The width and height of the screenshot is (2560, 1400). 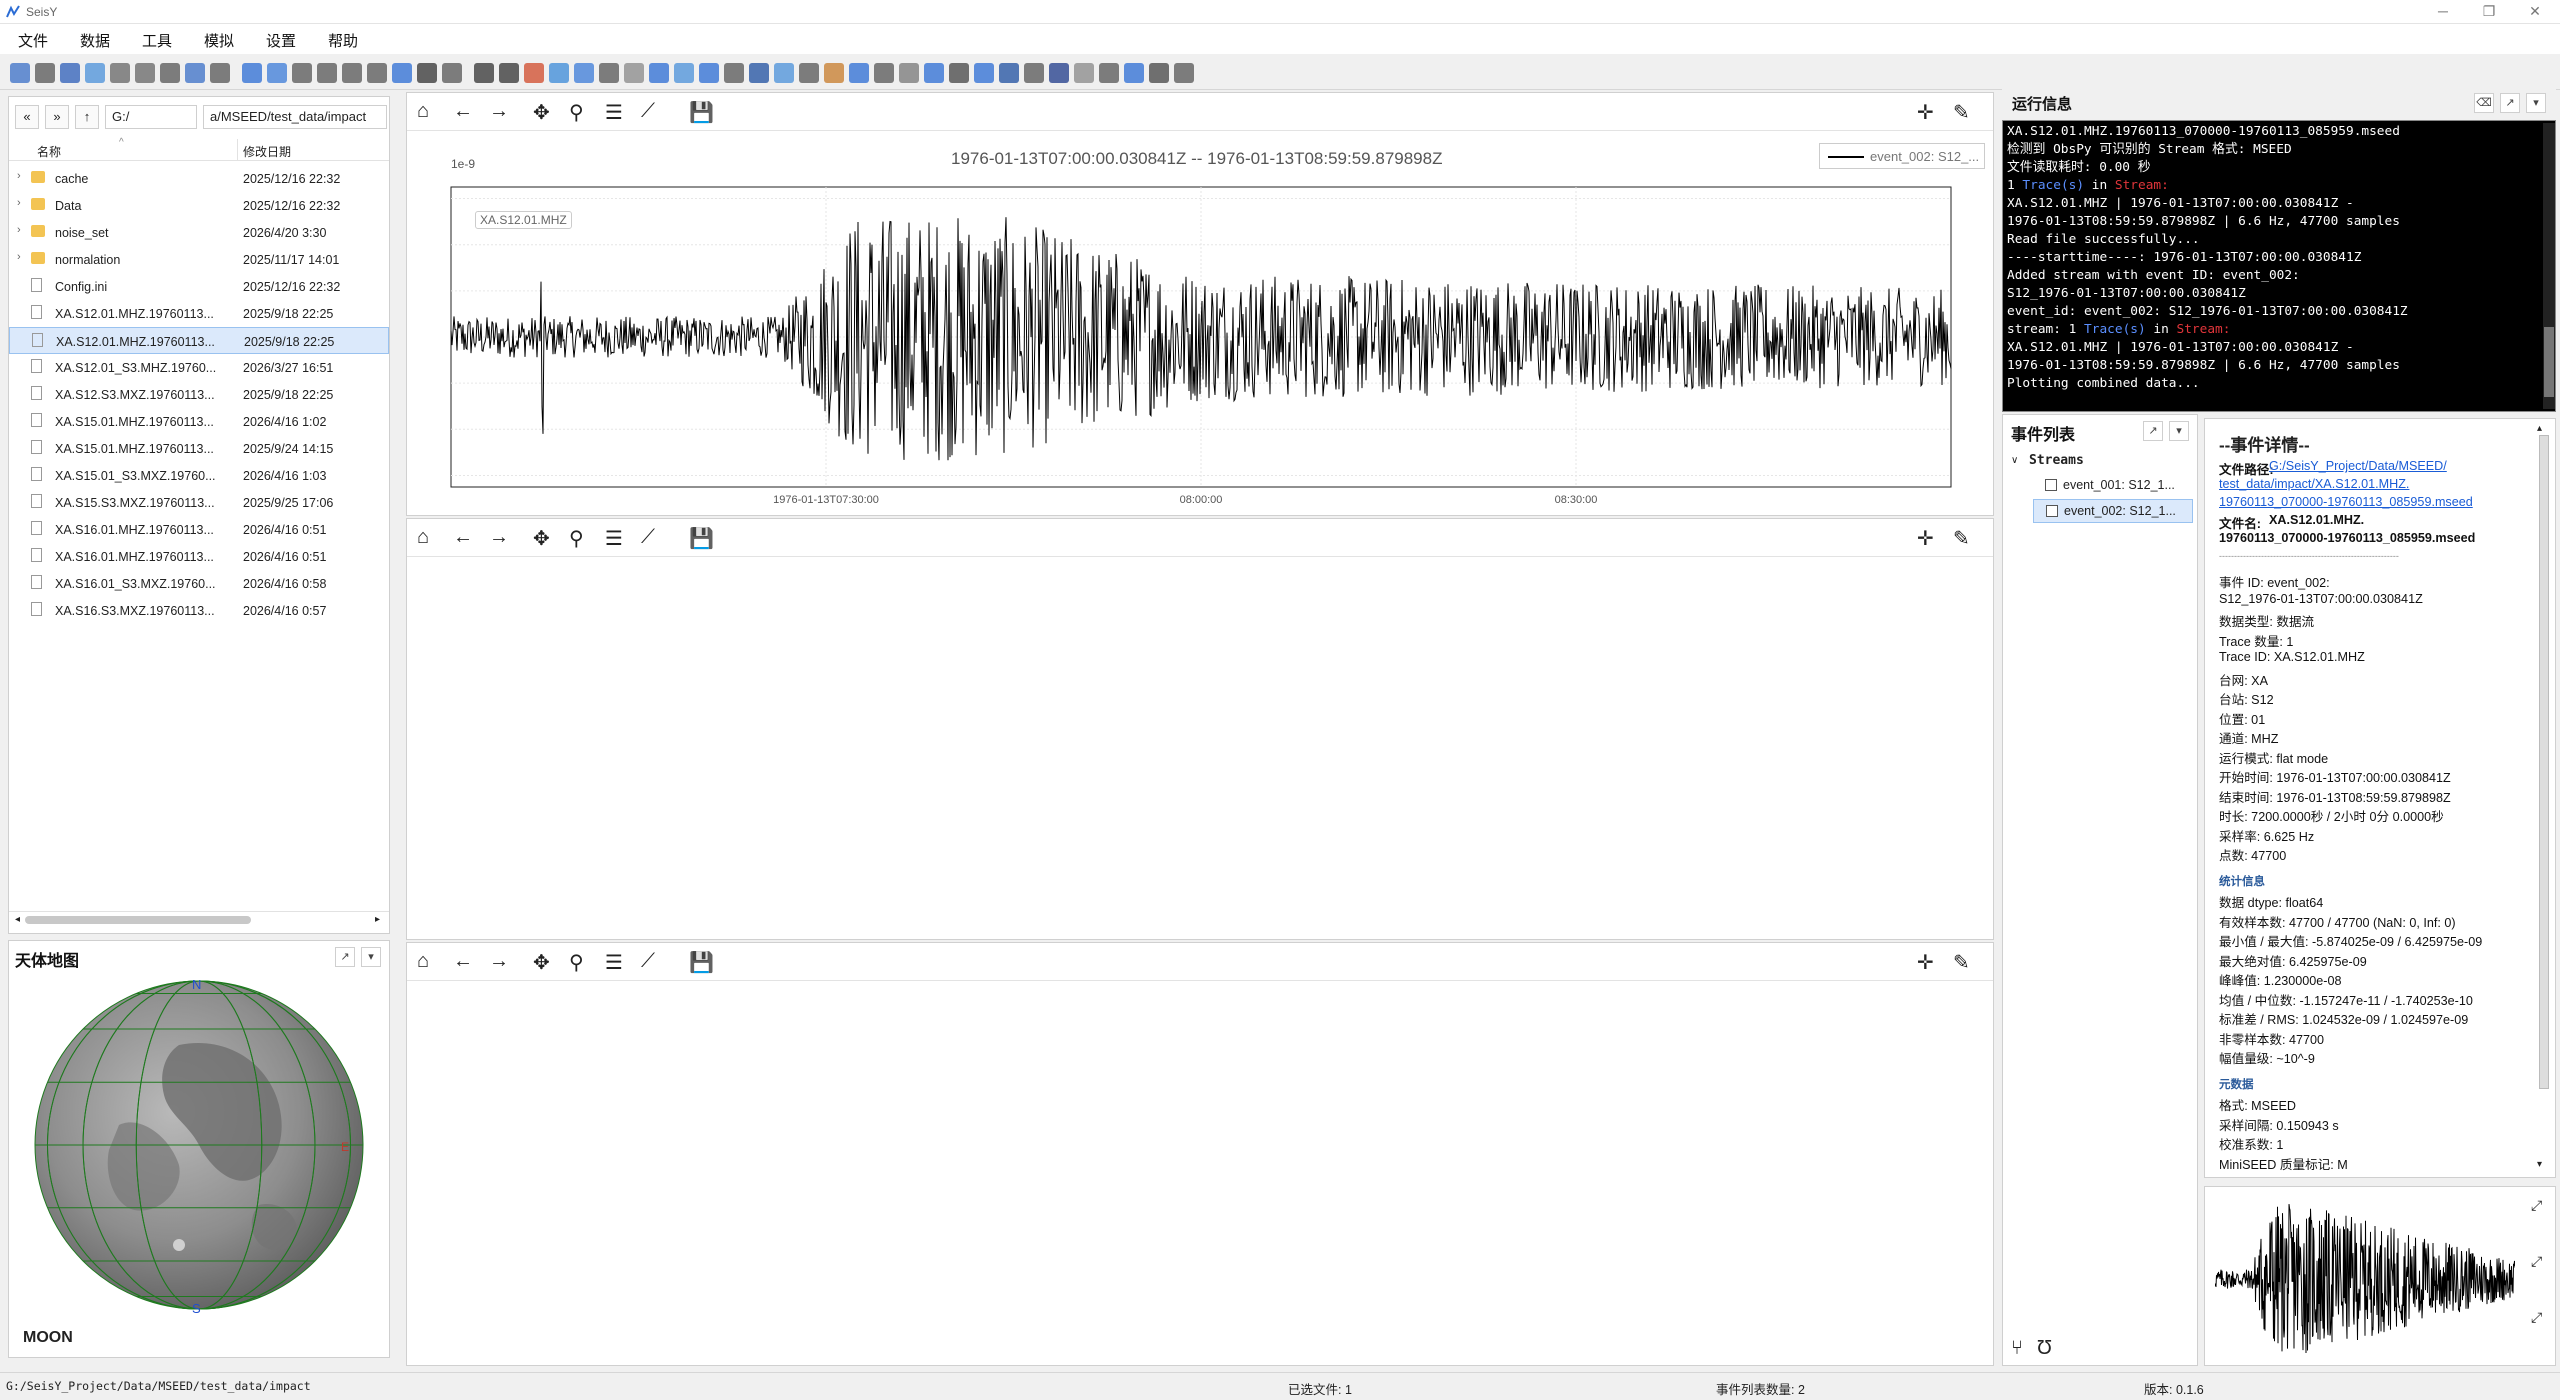 I want to click on file-row: Config.ini 2025/12/16 22:32, so click(x=199, y=286).